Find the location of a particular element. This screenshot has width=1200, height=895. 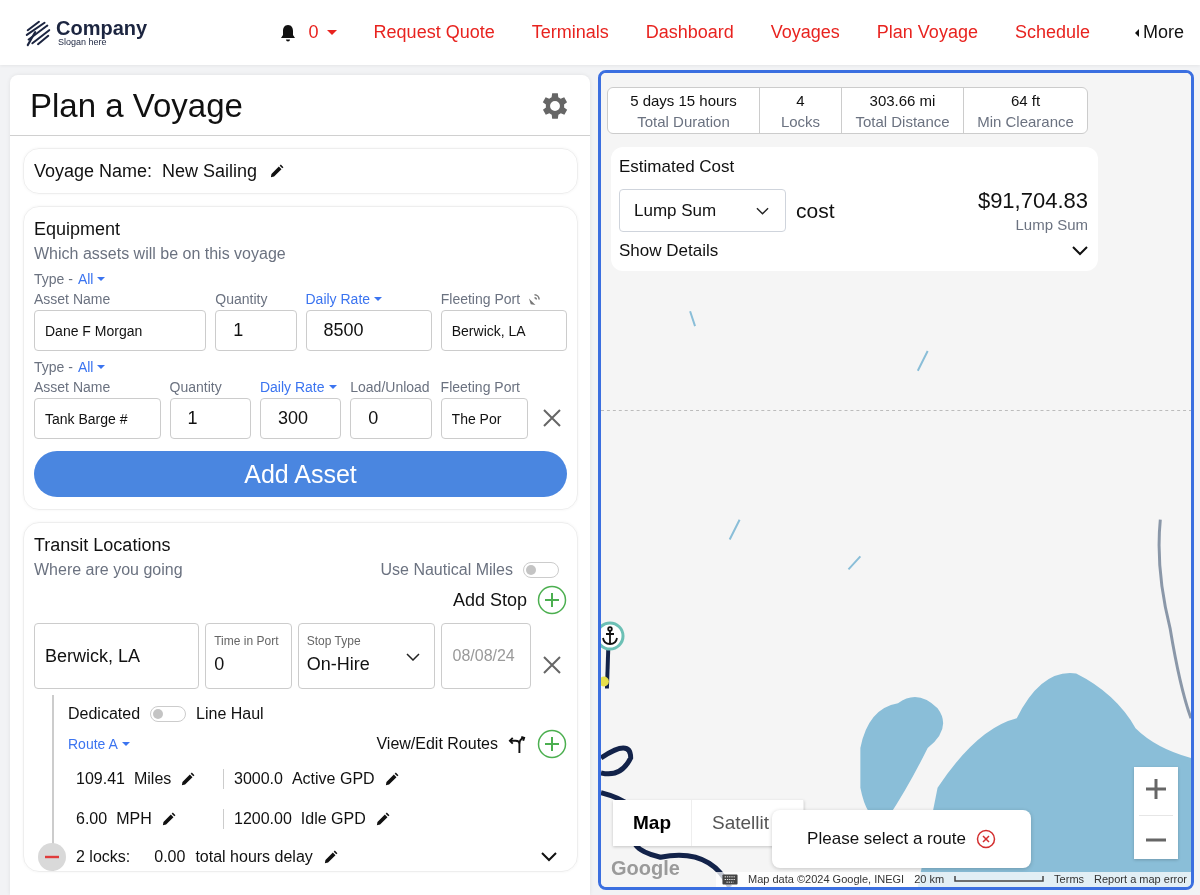

slogan: Slogan here is located at coordinates (82, 42).